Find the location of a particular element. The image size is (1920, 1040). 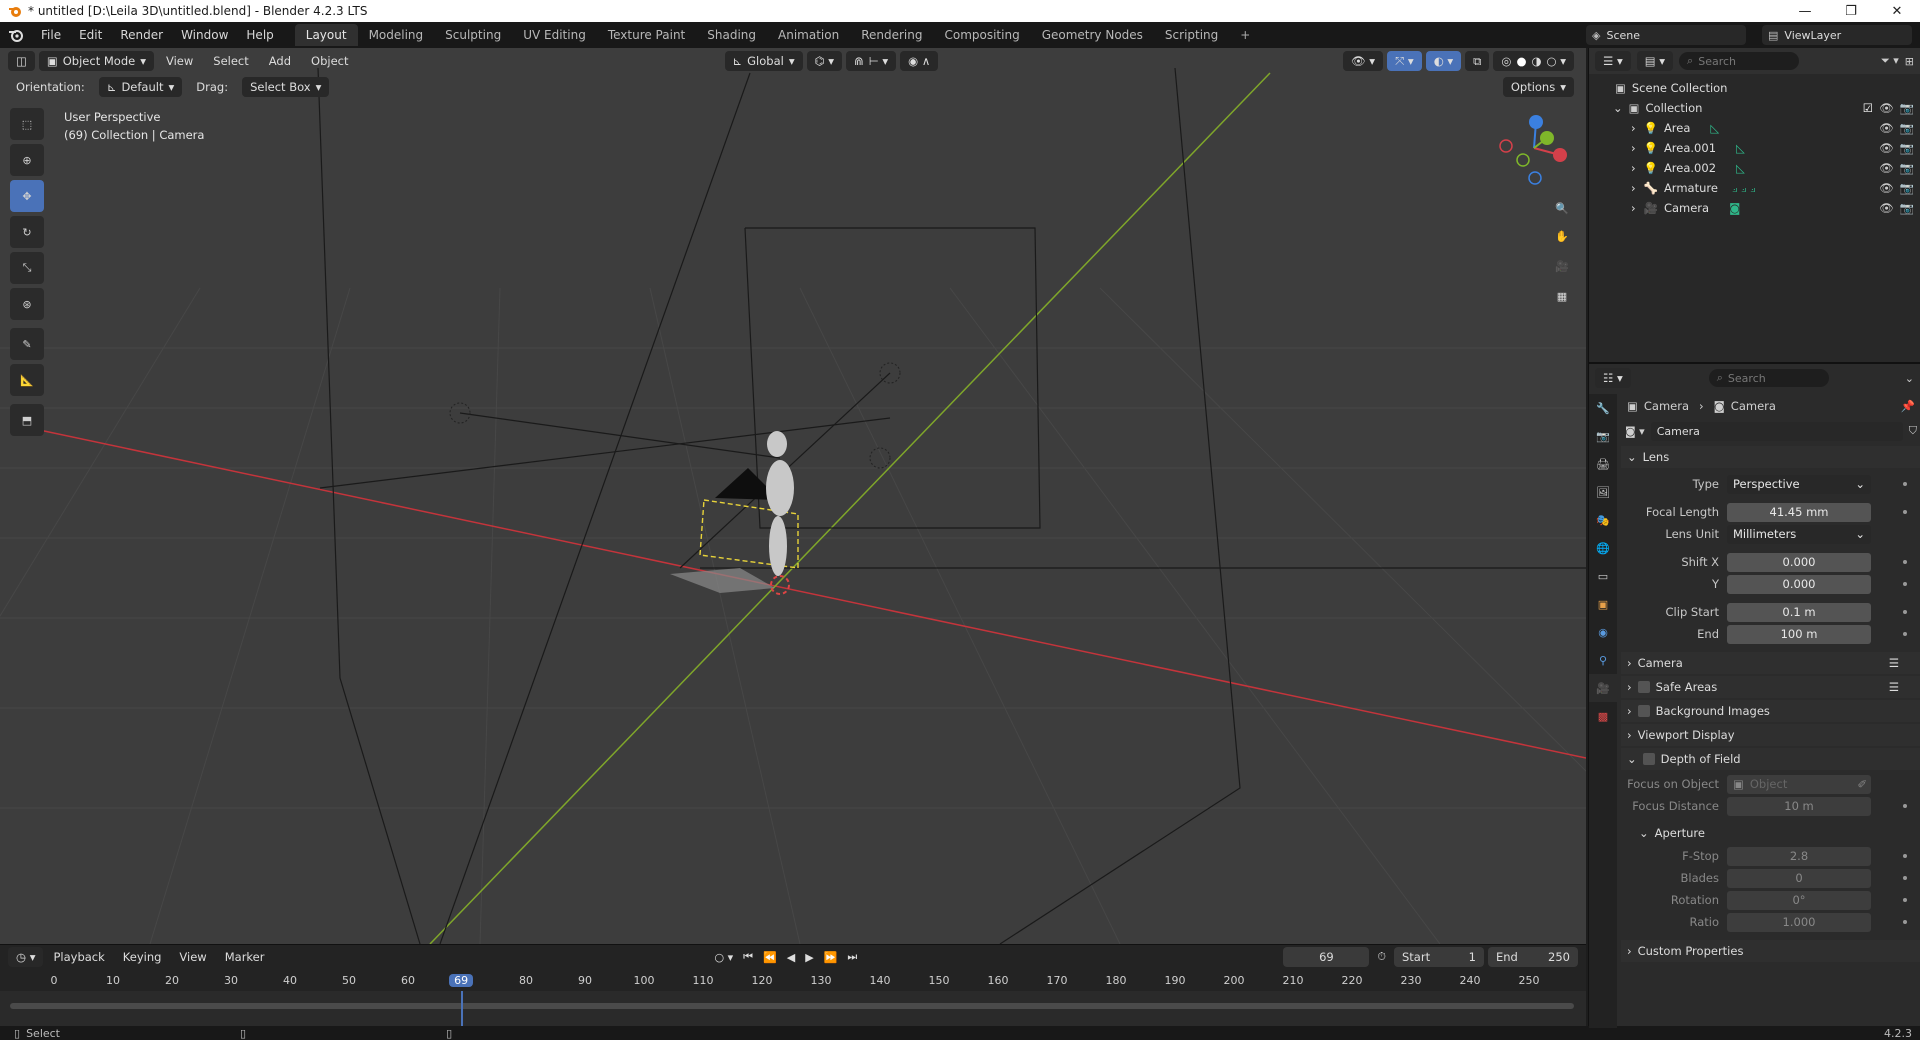

timeline-scrollbar is located at coordinates (792, 1006).